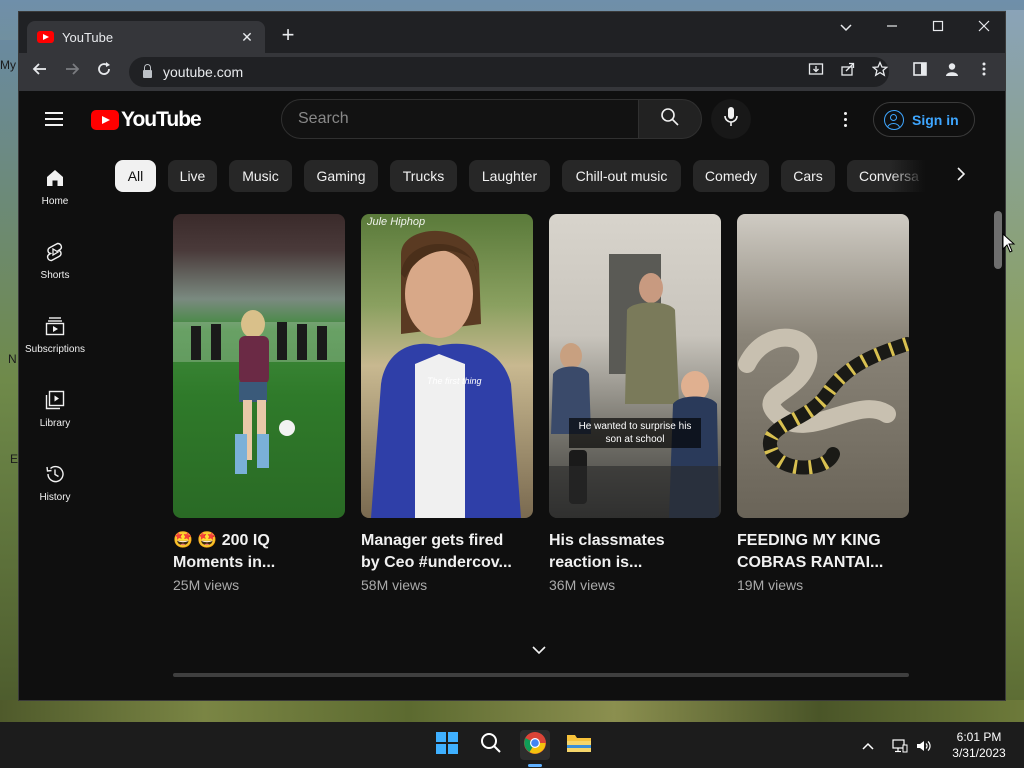 This screenshot has height=768, width=1024. Describe the element at coordinates (468, 119) in the screenshot. I see `search-input` at that location.